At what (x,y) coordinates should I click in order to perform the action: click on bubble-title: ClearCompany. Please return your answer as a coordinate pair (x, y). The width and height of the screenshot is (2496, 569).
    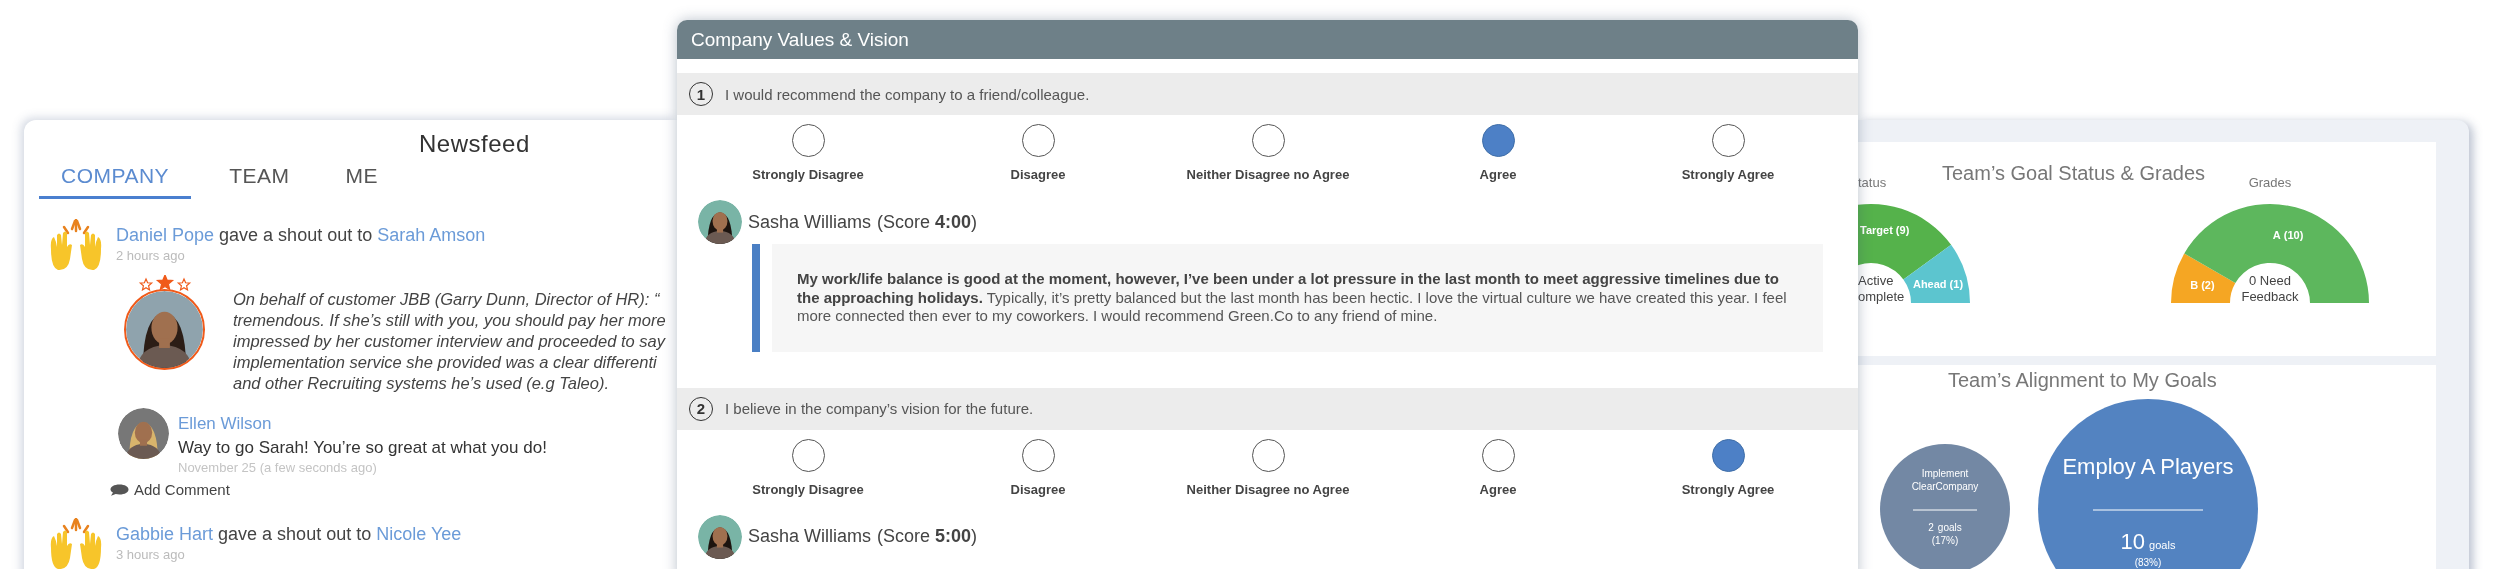
    Looking at the image, I should click on (1945, 486).